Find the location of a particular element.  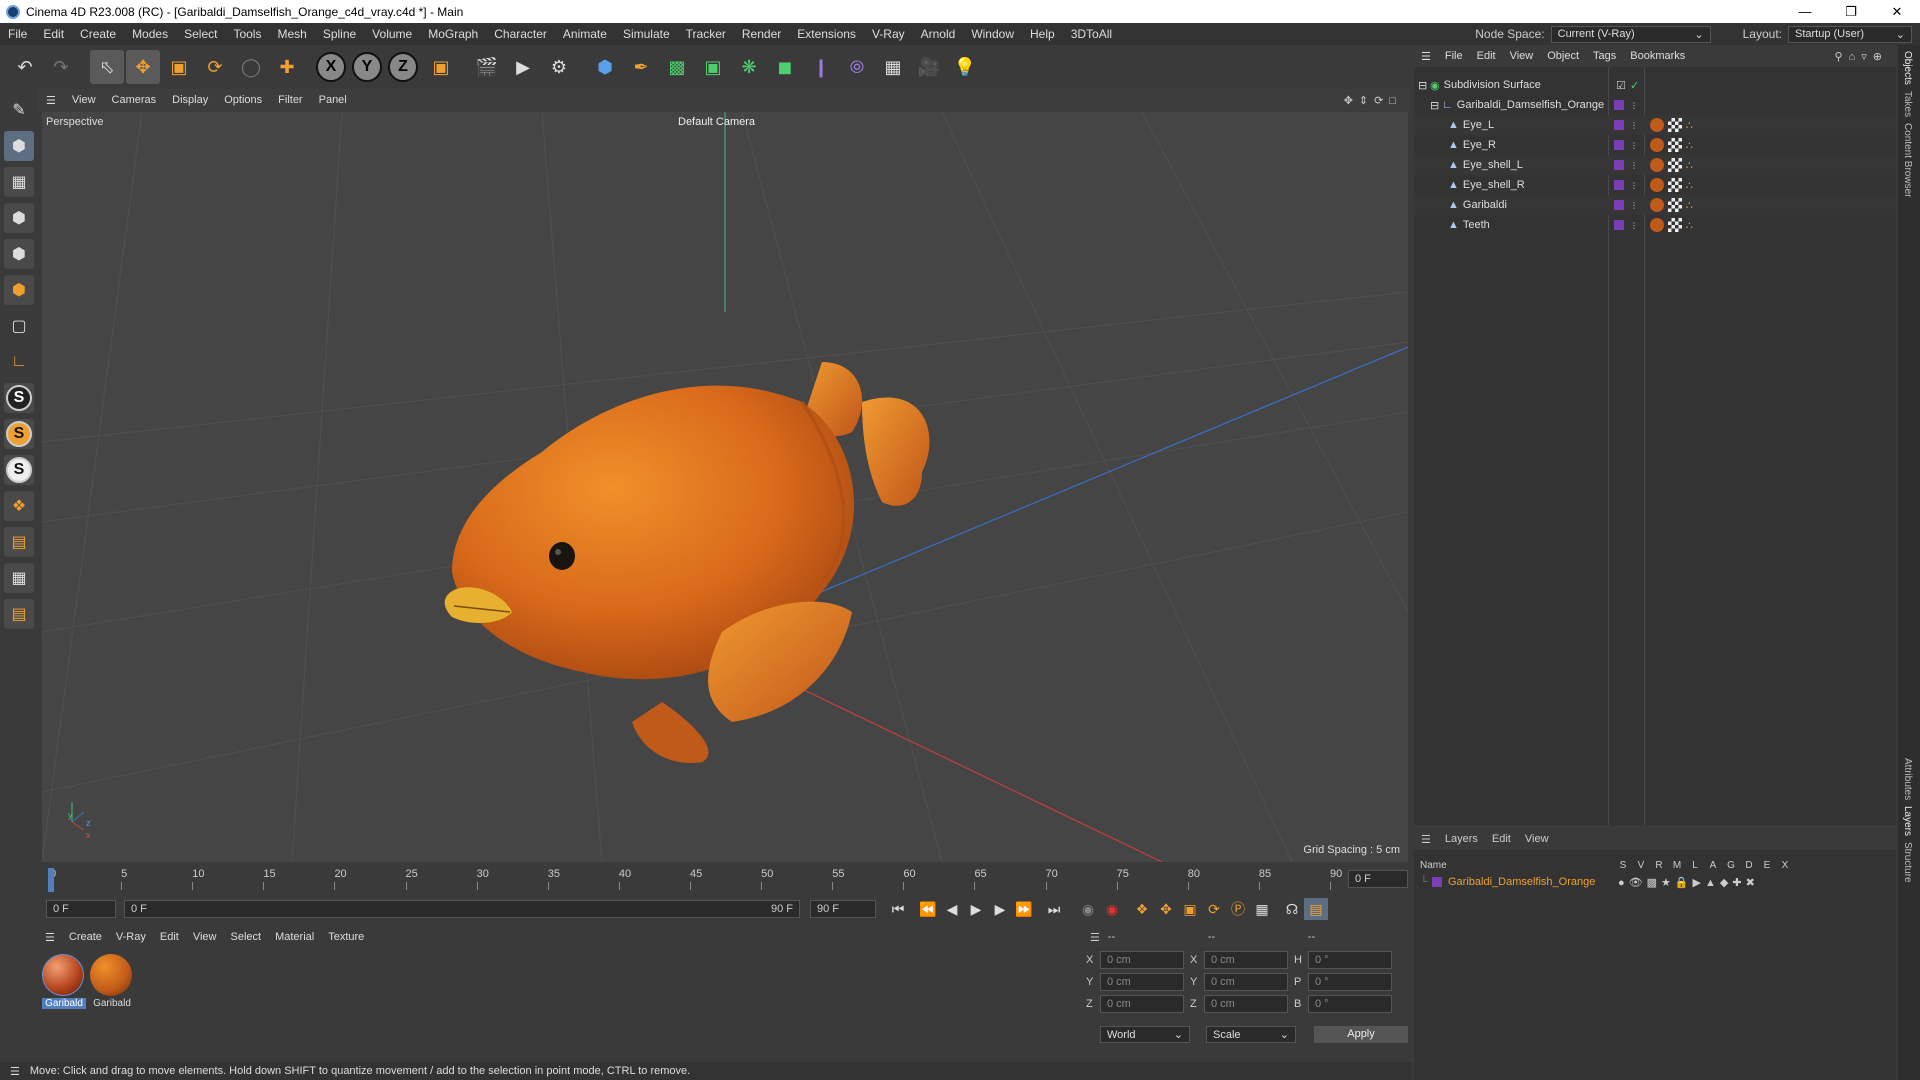

layer-toggle-icons: ●👁▩★🔒▶▲◆✚✖ is located at coordinates (1688, 882).